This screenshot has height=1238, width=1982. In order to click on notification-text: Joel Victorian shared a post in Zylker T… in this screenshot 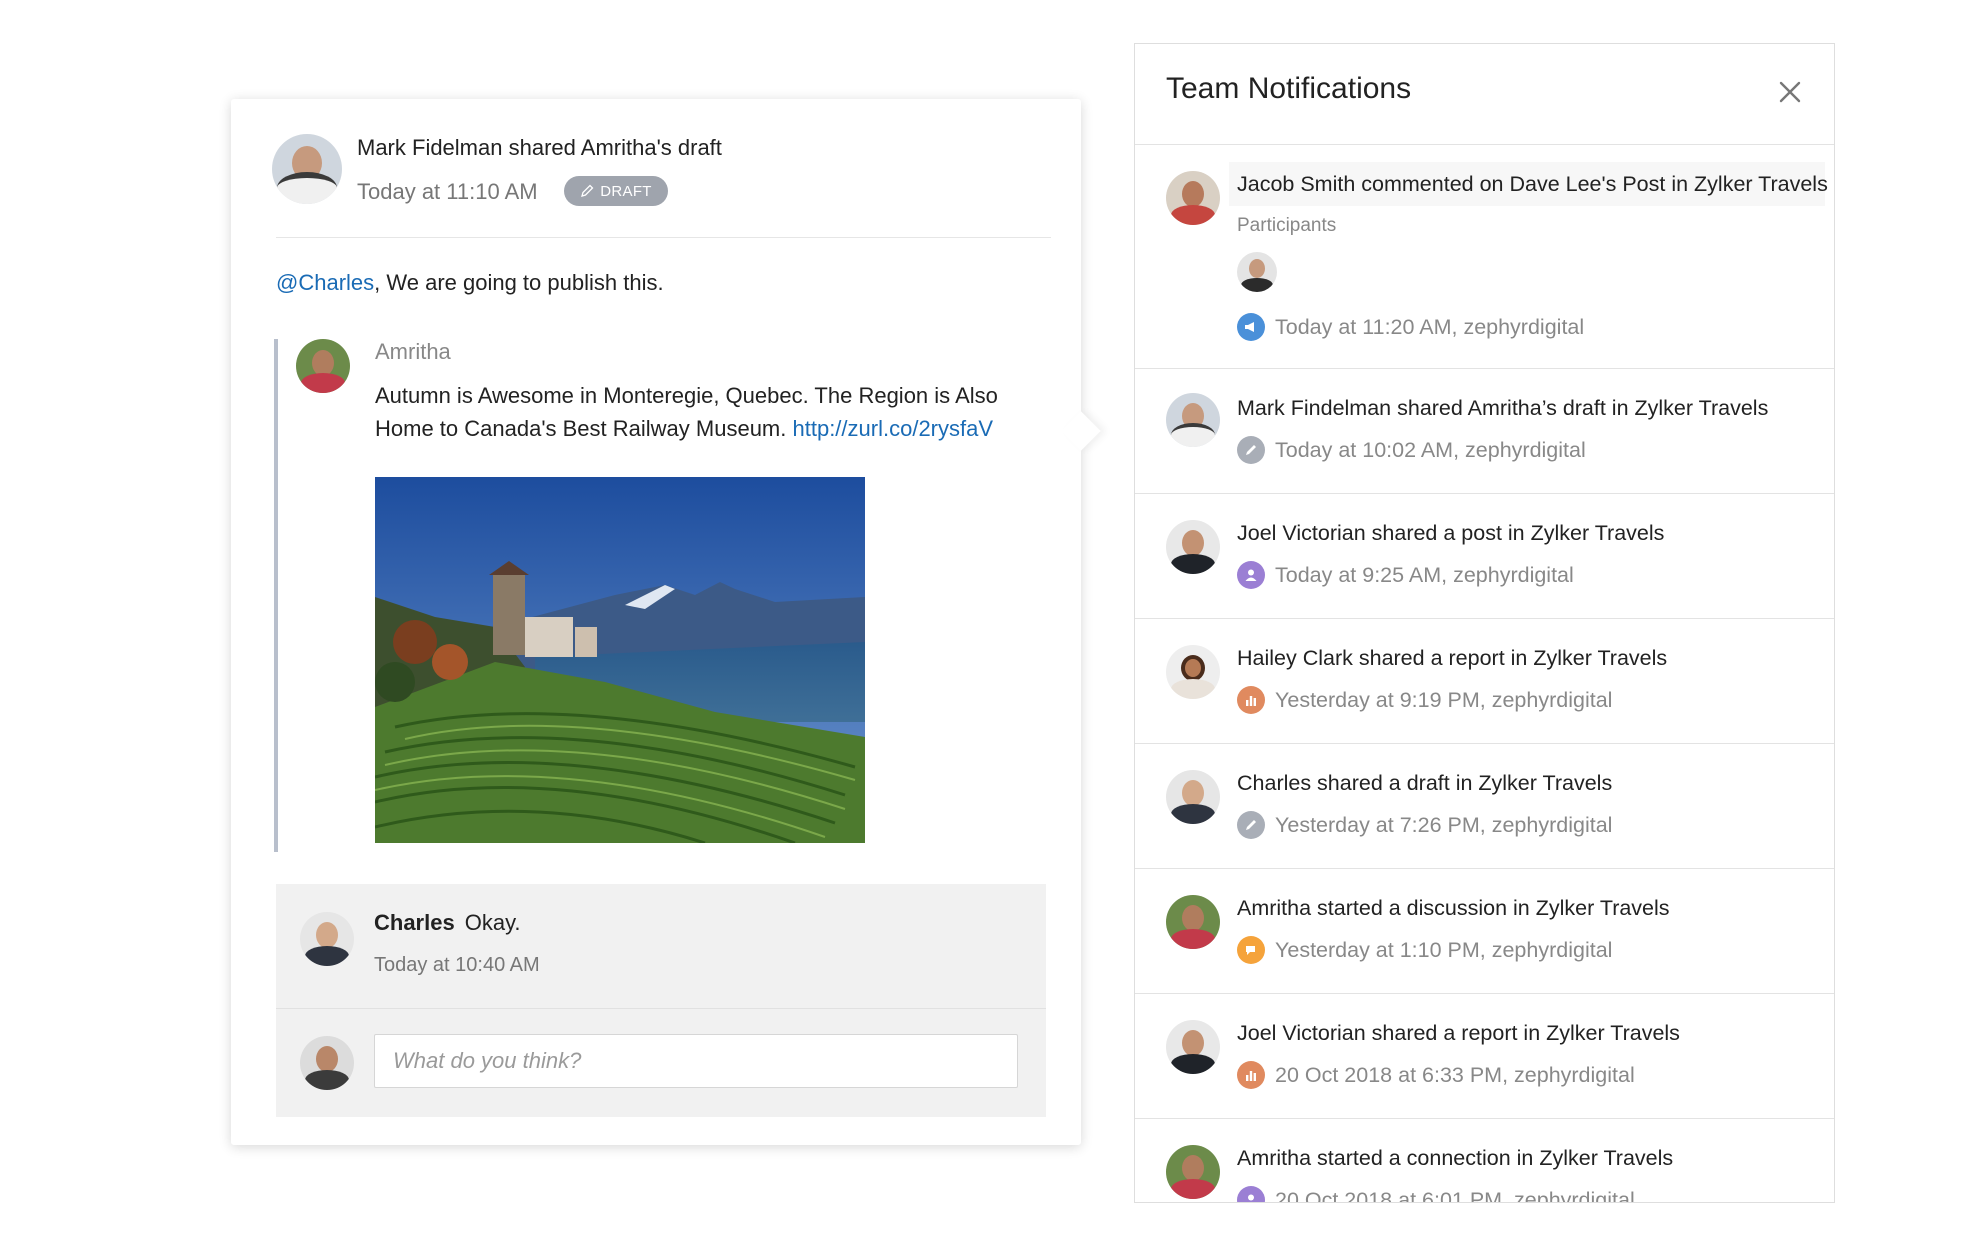, I will do `click(1451, 533)`.